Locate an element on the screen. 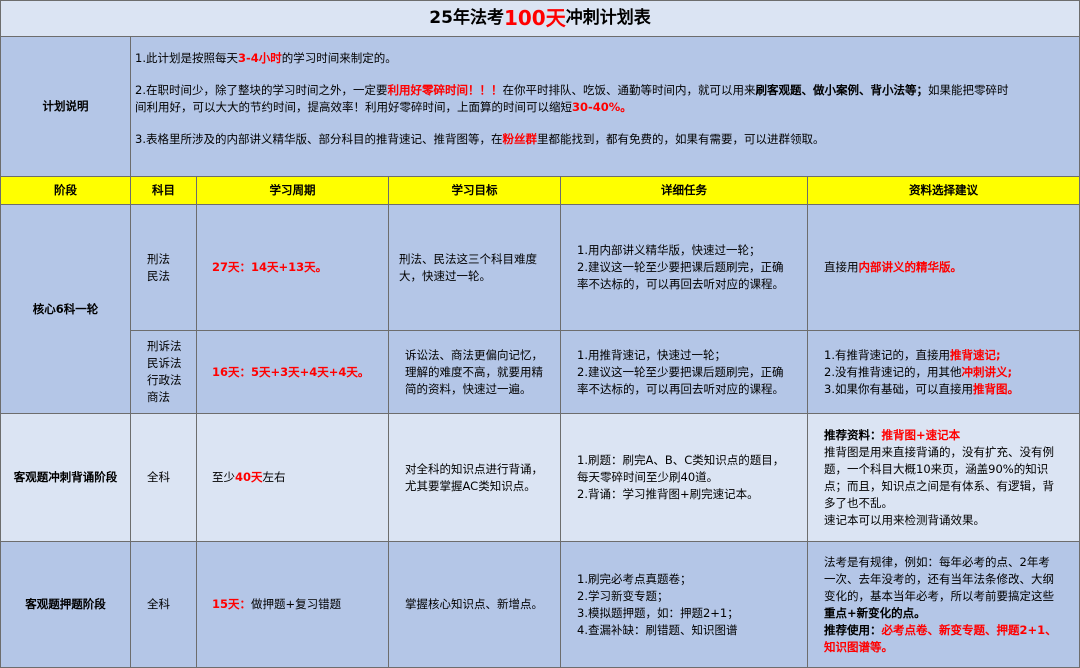 Image resolution: width=1080 pixels, height=668 pixels. row4-goal: 掌握核心知识点、新增点。 is located at coordinates (475, 605).